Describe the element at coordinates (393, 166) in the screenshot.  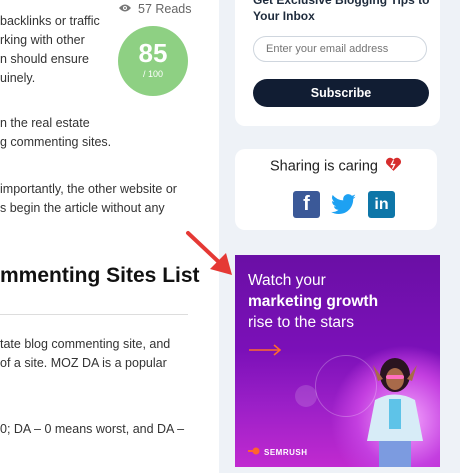
I see `heart-icon` at that location.